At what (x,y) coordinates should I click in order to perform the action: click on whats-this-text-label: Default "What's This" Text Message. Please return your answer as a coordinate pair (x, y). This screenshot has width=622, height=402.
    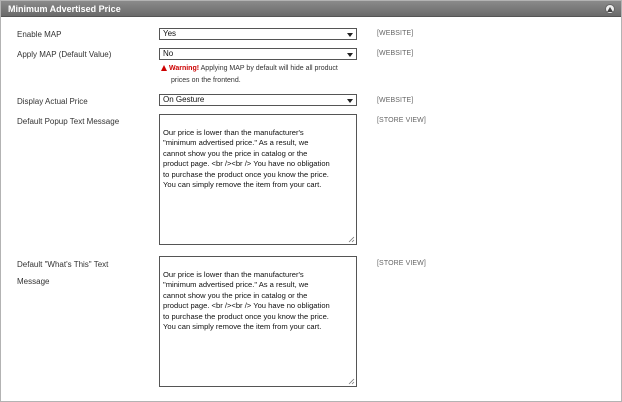
    Looking at the image, I should click on (62, 273).